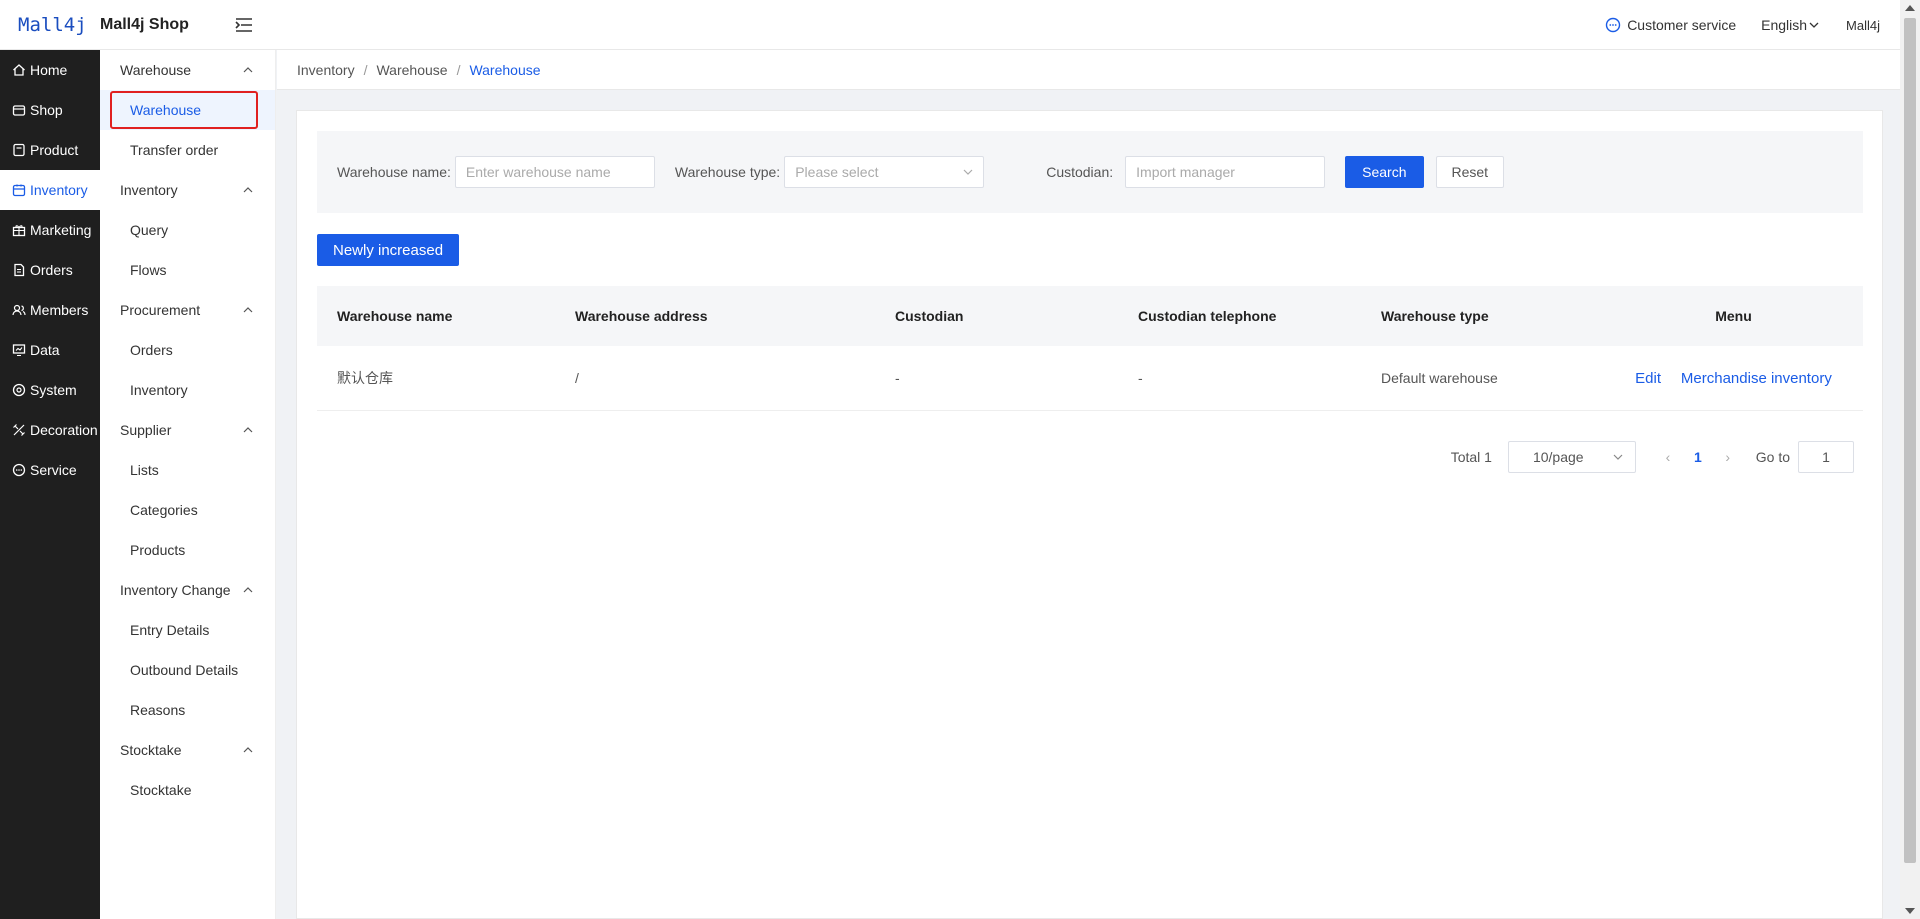 The width and height of the screenshot is (1920, 919). I want to click on custodian-label: Custodian:, so click(1080, 172).